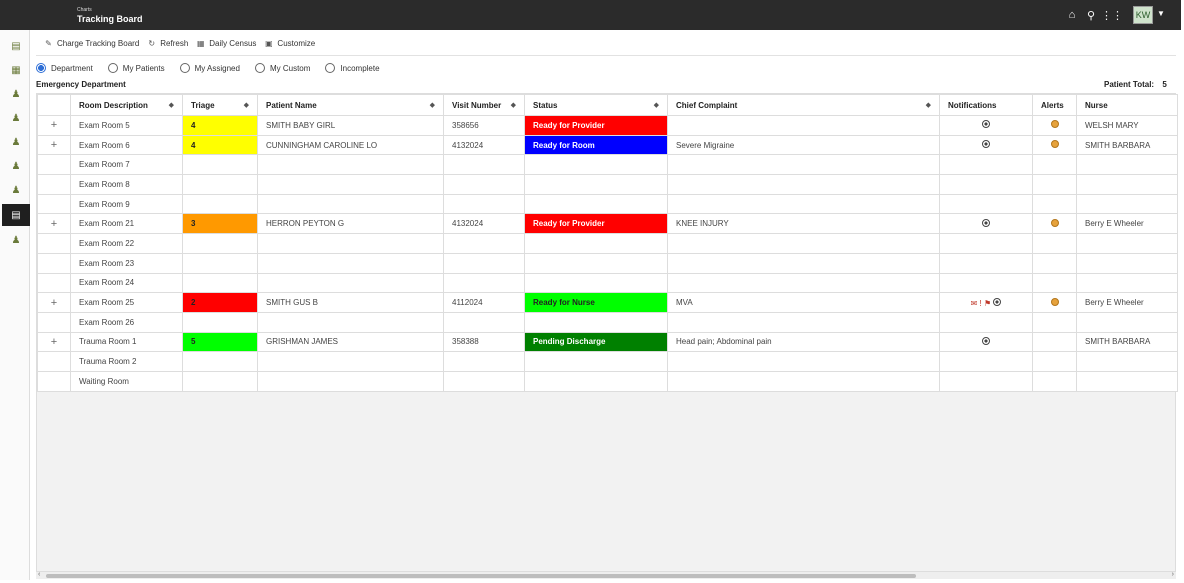  Describe the element at coordinates (16, 46) in the screenshot. I see `document-icon: ▤` at that location.